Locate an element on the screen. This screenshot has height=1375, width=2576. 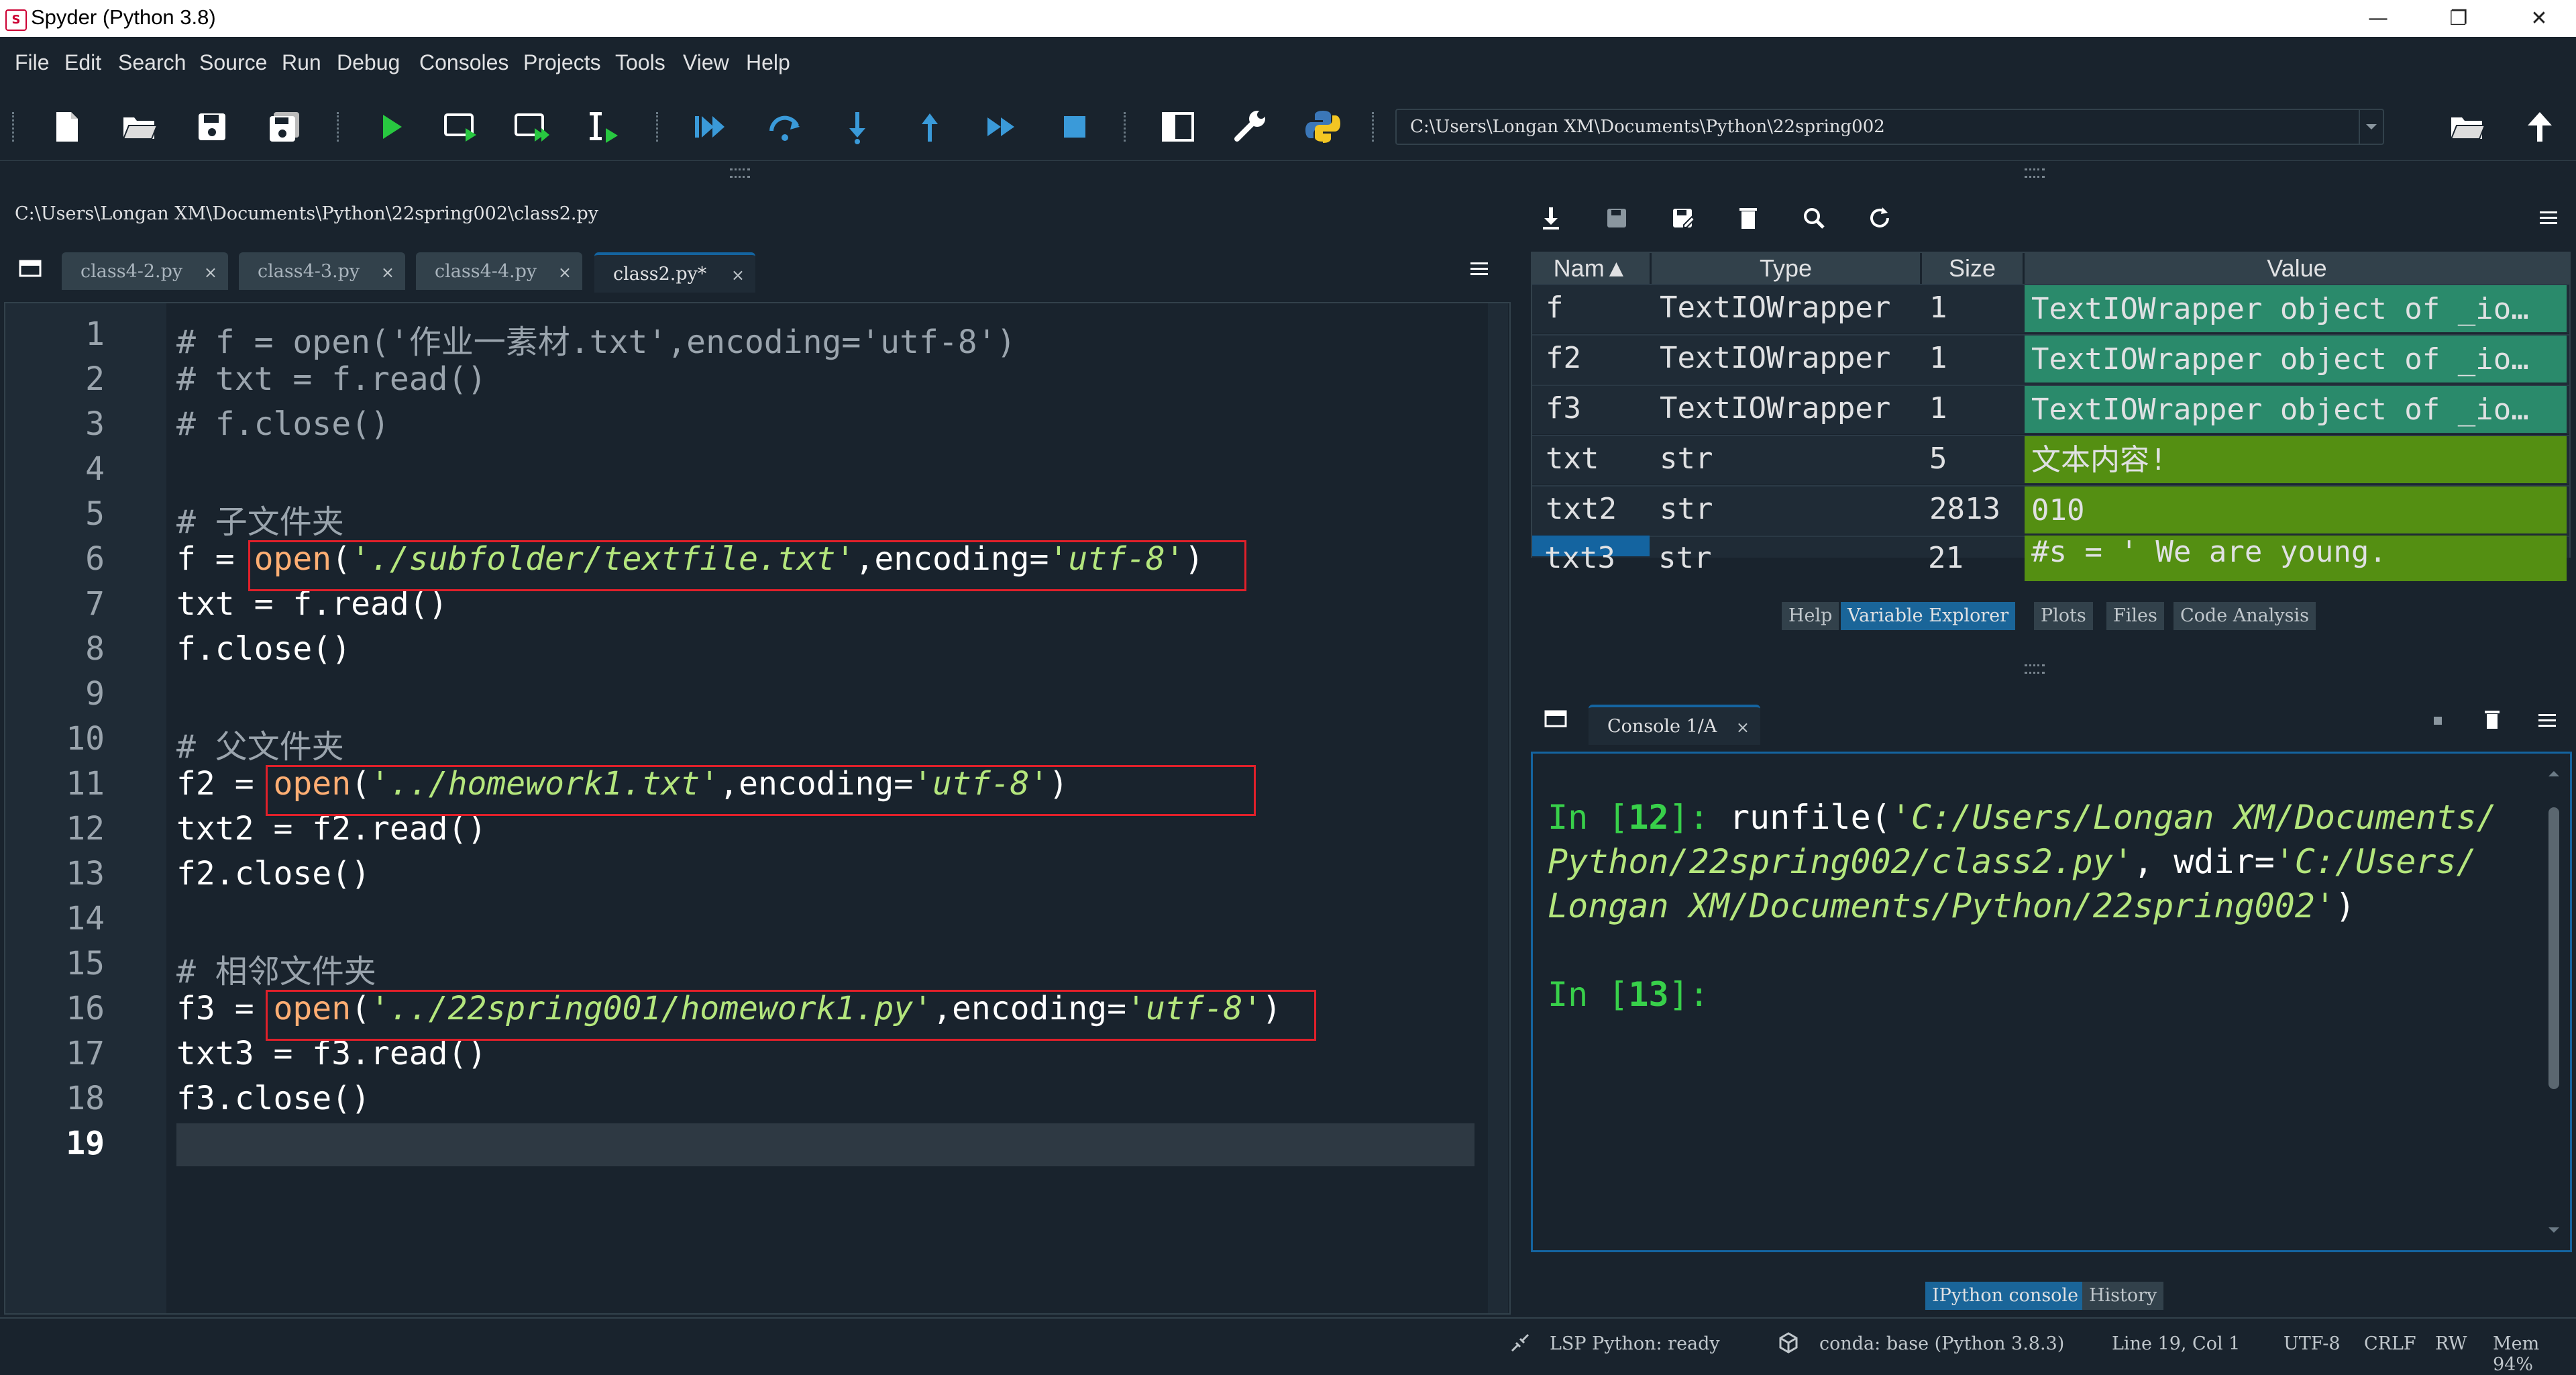
var-name: f3 is located at coordinates (1563, 408).